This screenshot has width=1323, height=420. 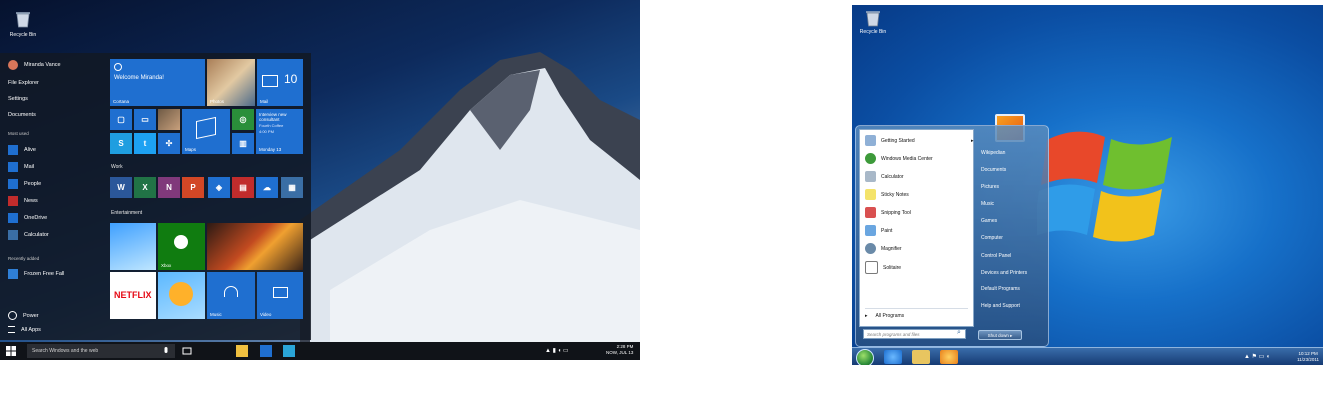 What do you see at coordinates (1257, 356) in the screenshot?
I see `system-tray-icons: ▲ ⚑ ▭ ◖` at bounding box center [1257, 356].